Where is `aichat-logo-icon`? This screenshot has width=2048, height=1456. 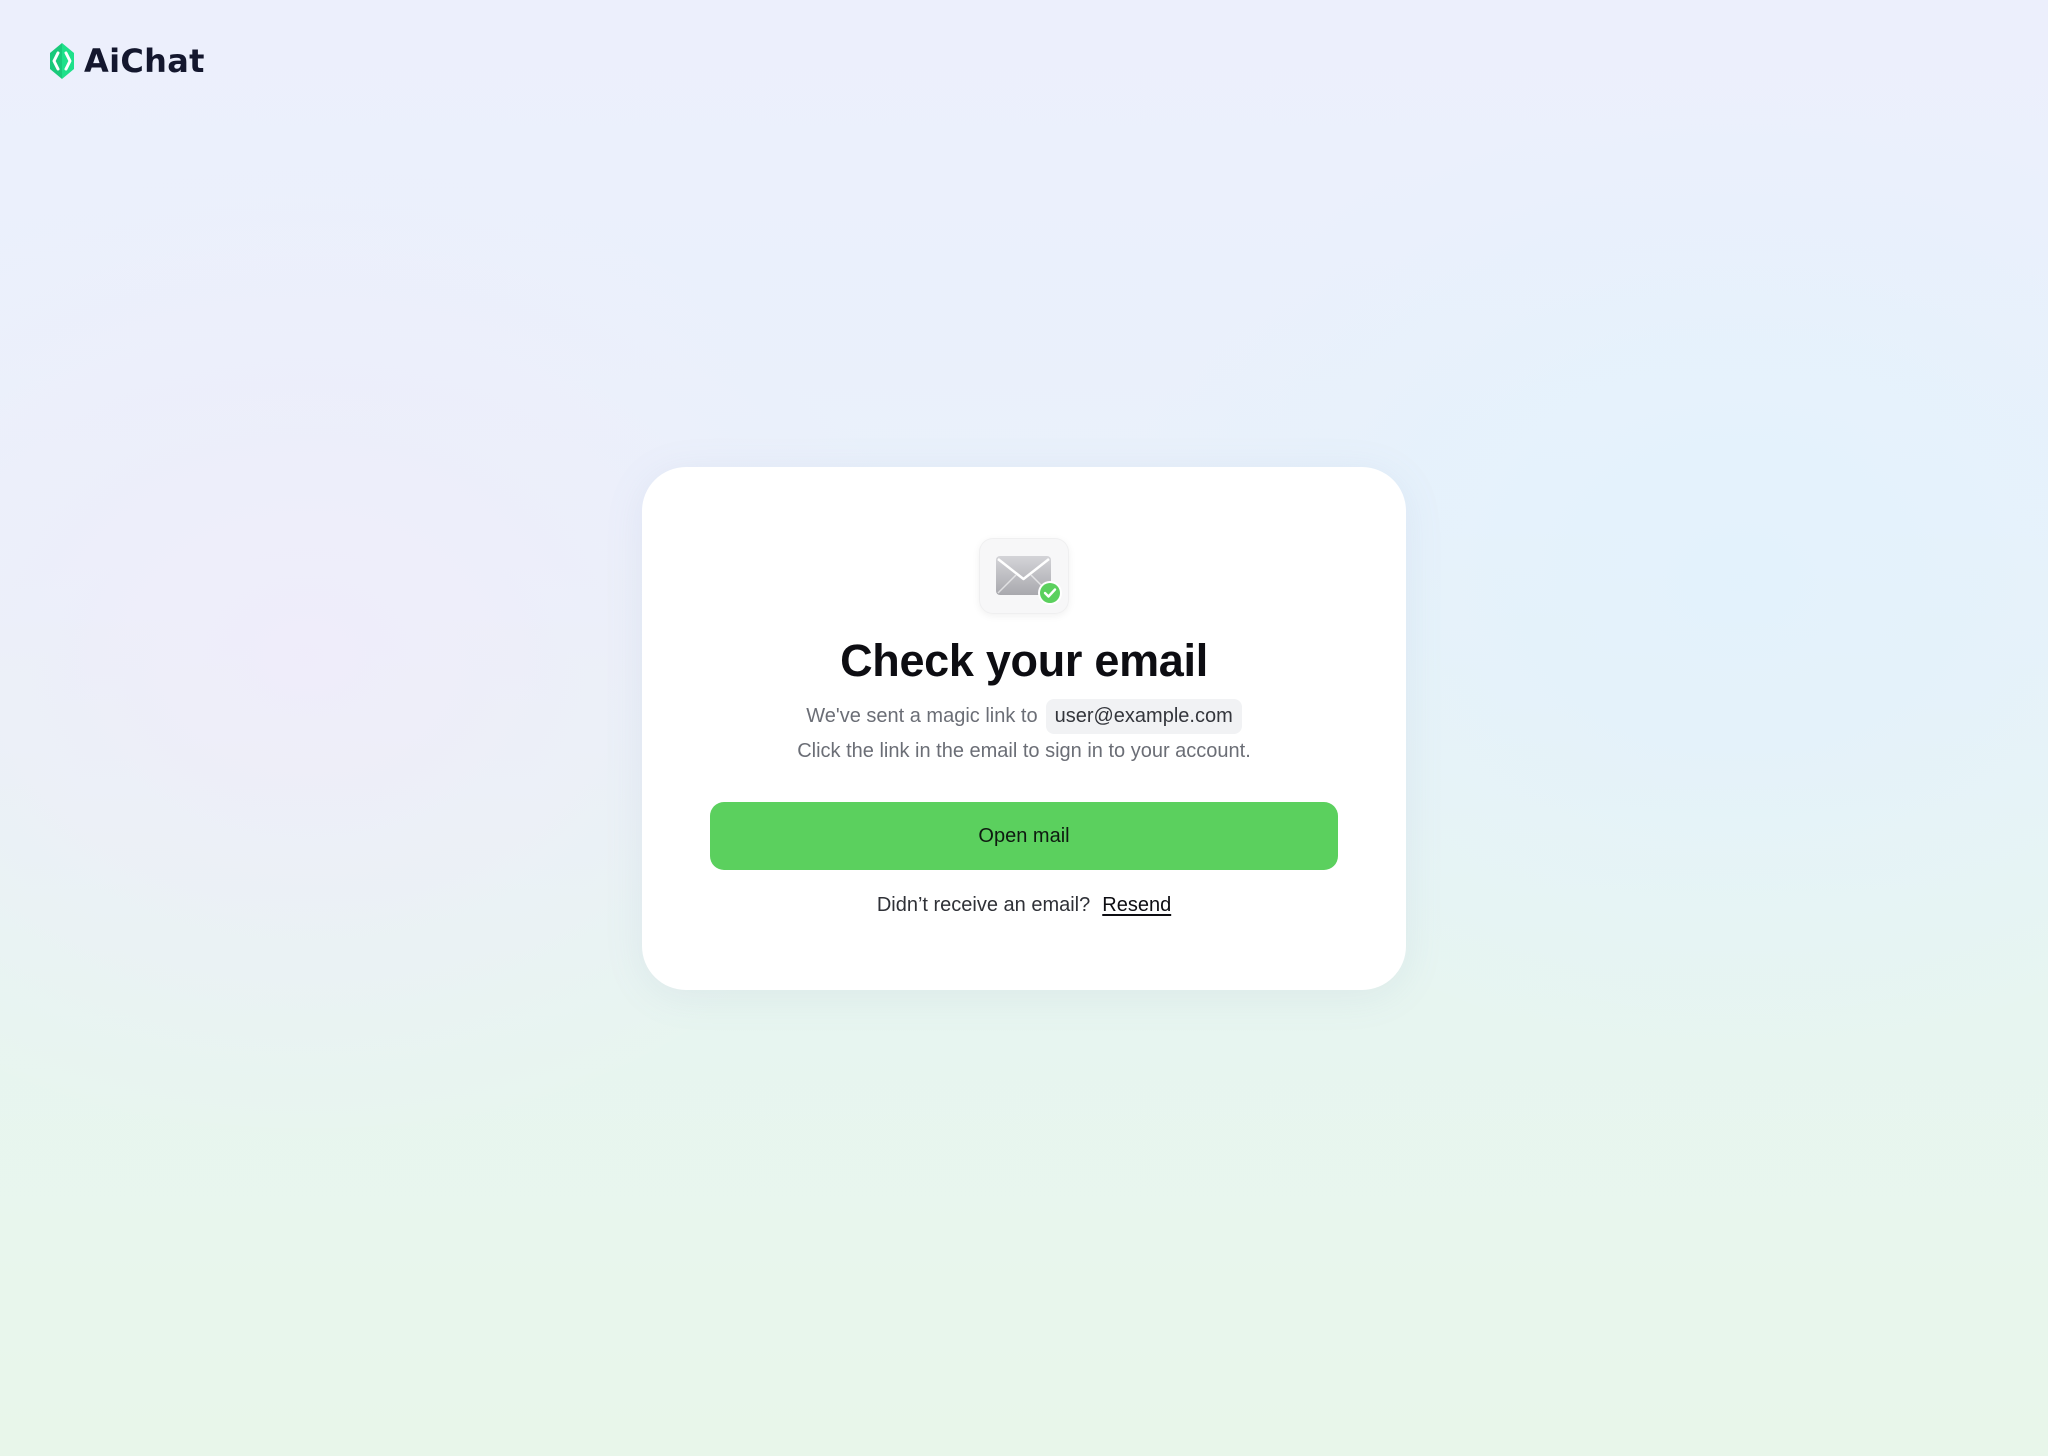
aichat-logo-icon is located at coordinates (62, 61).